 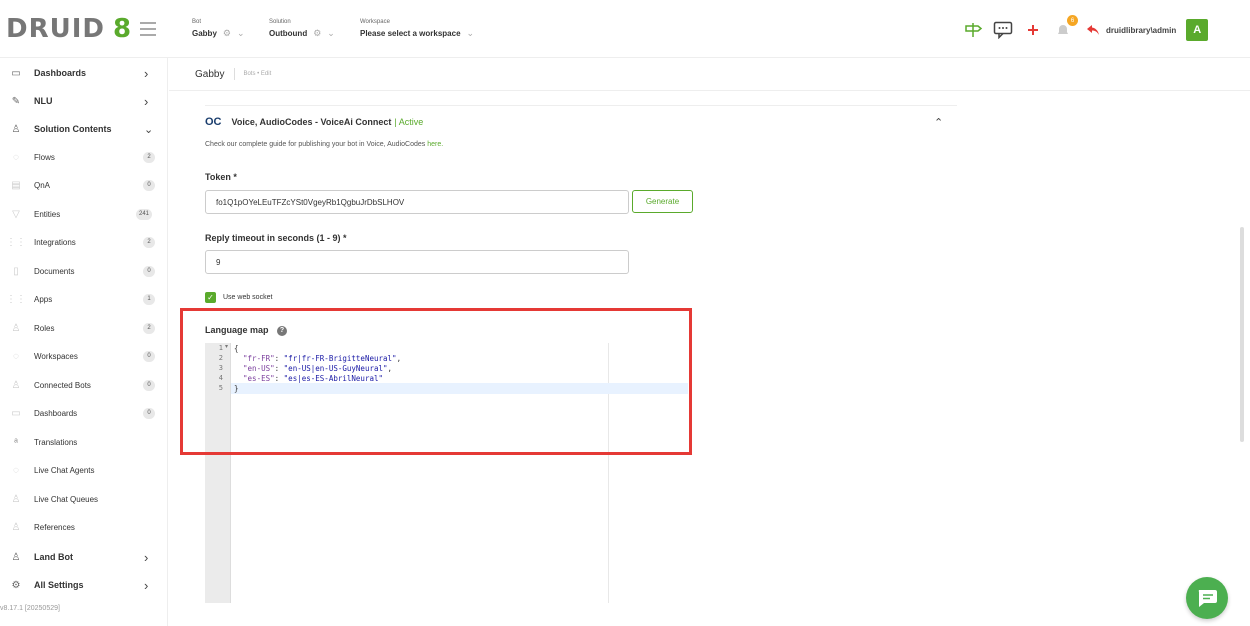 What do you see at coordinates (54, 527) in the screenshot?
I see `sidebar-item-label: References` at bounding box center [54, 527].